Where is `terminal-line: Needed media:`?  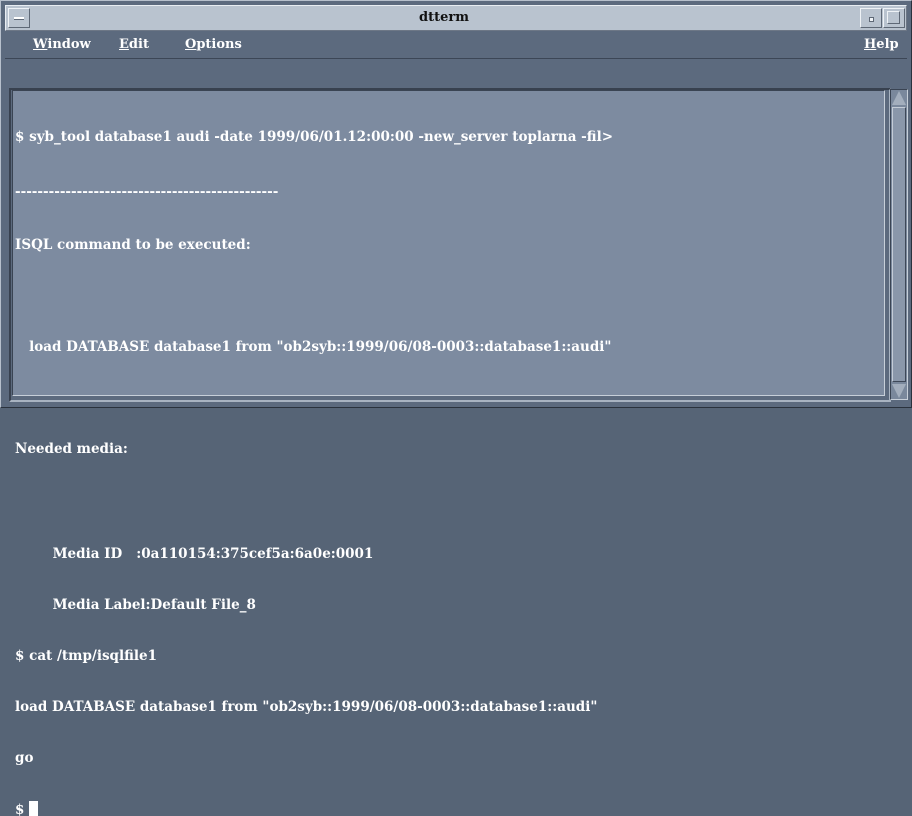
terminal-line: Needed media: is located at coordinates (71, 449).